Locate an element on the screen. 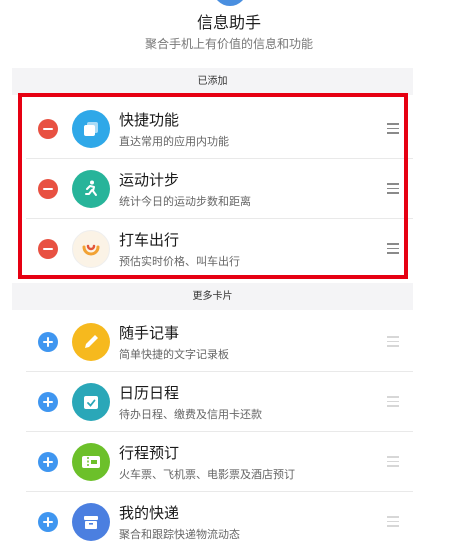 The width and height of the screenshot is (458, 550). card-description: 待办日程、缴费及信用卡还款 is located at coordinates (190, 414).